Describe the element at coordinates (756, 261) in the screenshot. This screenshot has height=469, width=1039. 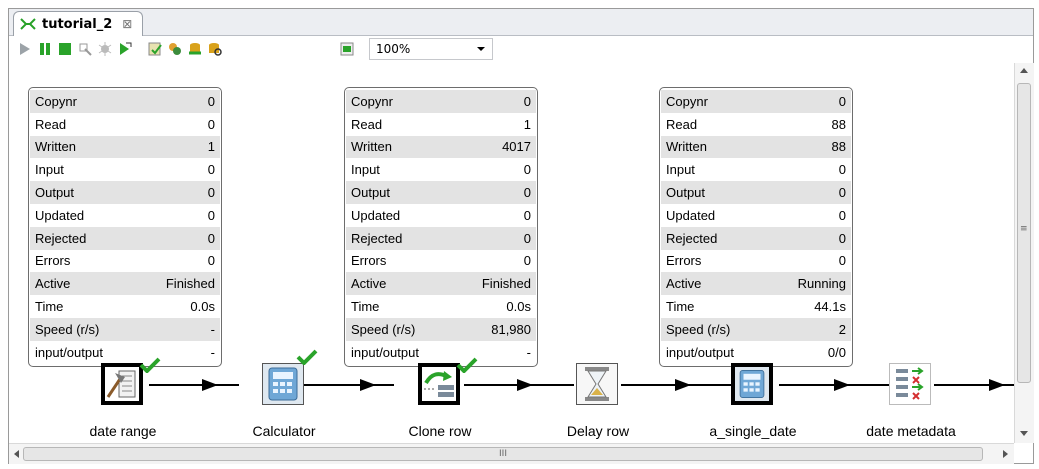
I see `metric-row: Errors 0` at that location.